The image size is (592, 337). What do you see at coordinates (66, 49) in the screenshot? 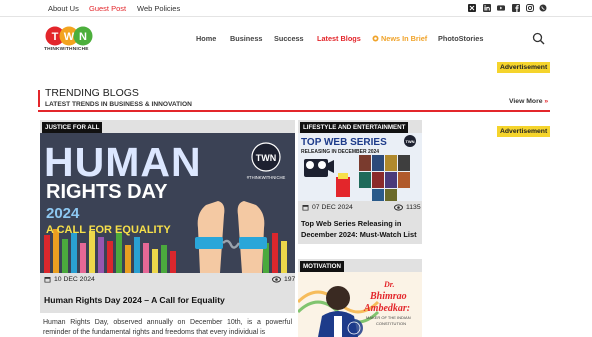
I see `logo-tagline: THINKWITHNICHE` at bounding box center [66, 49].